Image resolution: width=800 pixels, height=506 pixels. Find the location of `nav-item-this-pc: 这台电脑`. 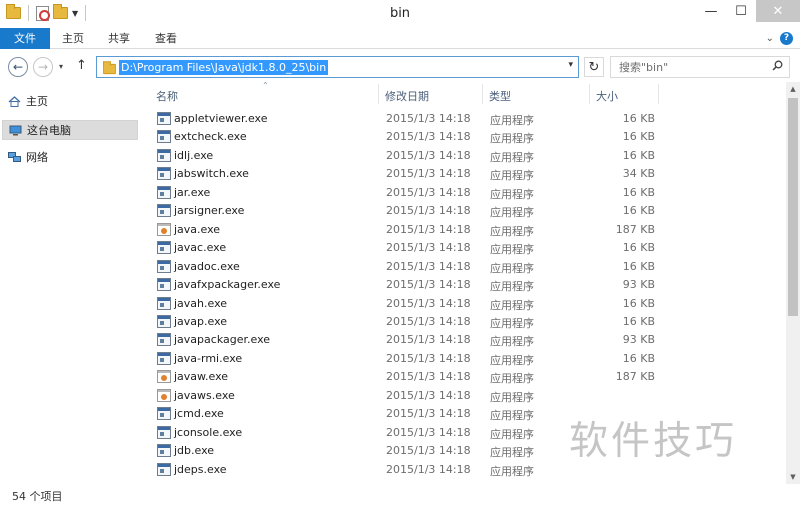

nav-item-this-pc: 这台电脑 is located at coordinates (70, 130).